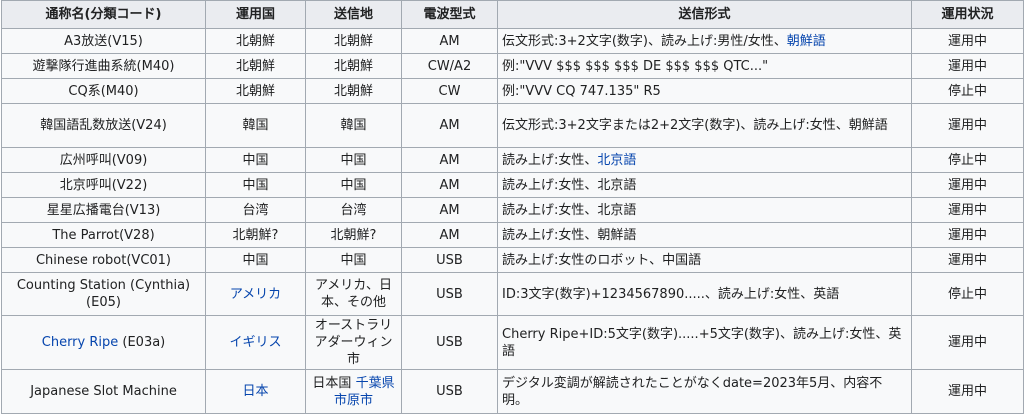 The image size is (1024, 416). What do you see at coordinates (644, 41) in the screenshot?
I see `cell-text: 伝文形式:3+2文字(数字)、読み上げ:男性/女性、` at bounding box center [644, 41].